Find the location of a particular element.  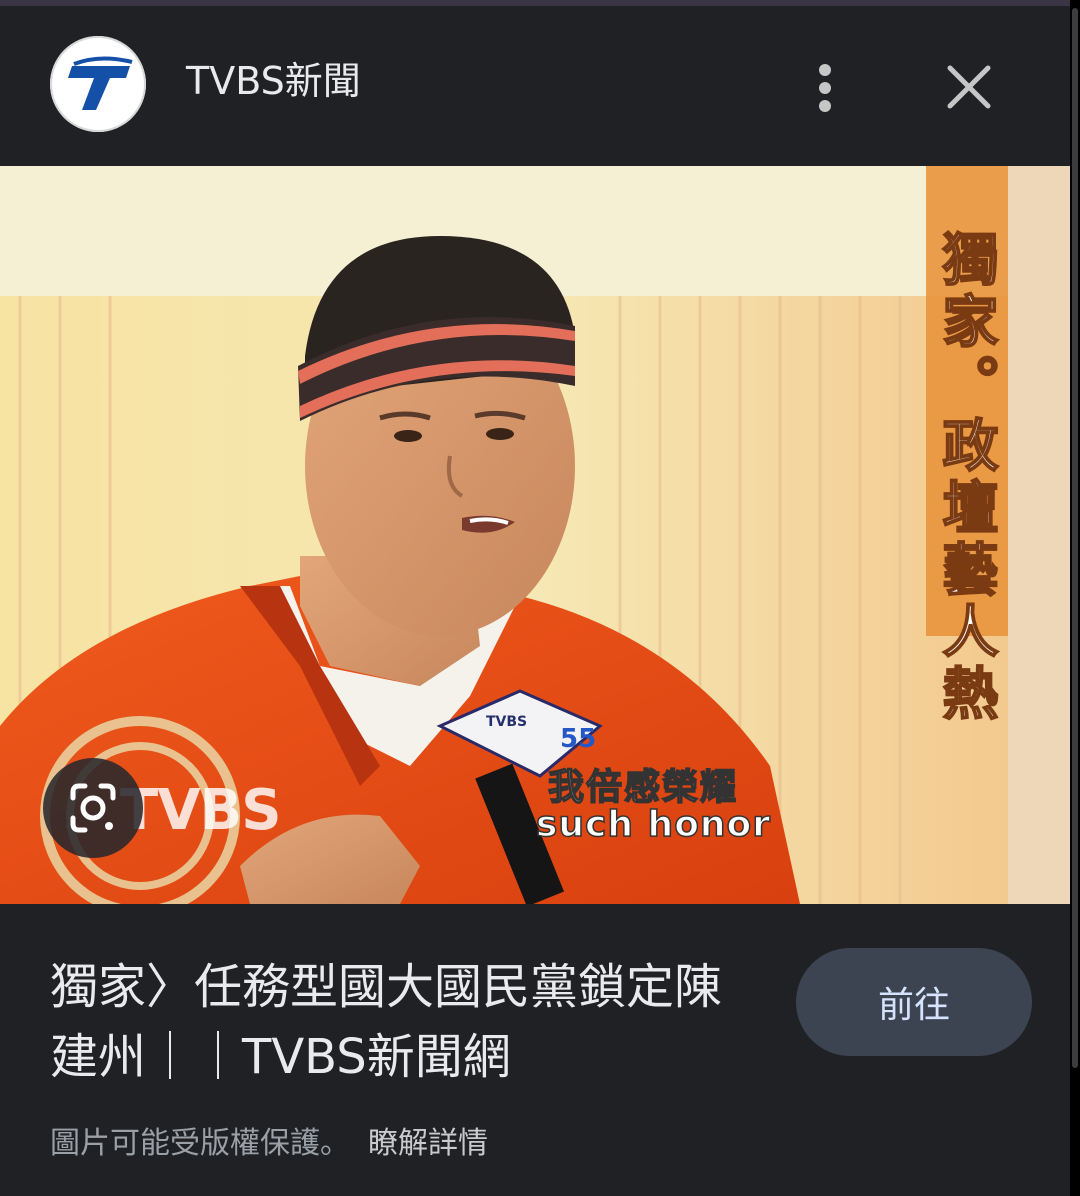

mic-flag-brand: TVBS is located at coordinates (507, 722).